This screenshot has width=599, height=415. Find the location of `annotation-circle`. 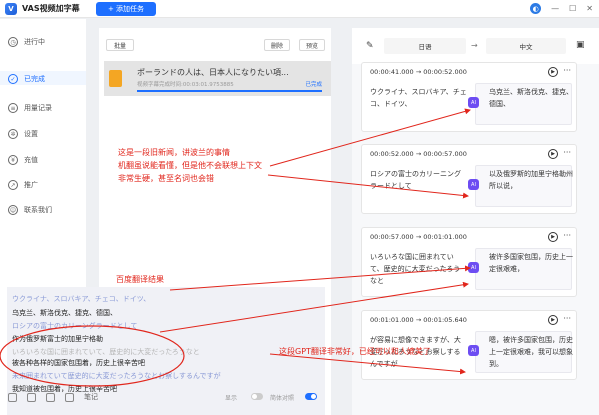

annotation-circle is located at coordinates (92, 356).